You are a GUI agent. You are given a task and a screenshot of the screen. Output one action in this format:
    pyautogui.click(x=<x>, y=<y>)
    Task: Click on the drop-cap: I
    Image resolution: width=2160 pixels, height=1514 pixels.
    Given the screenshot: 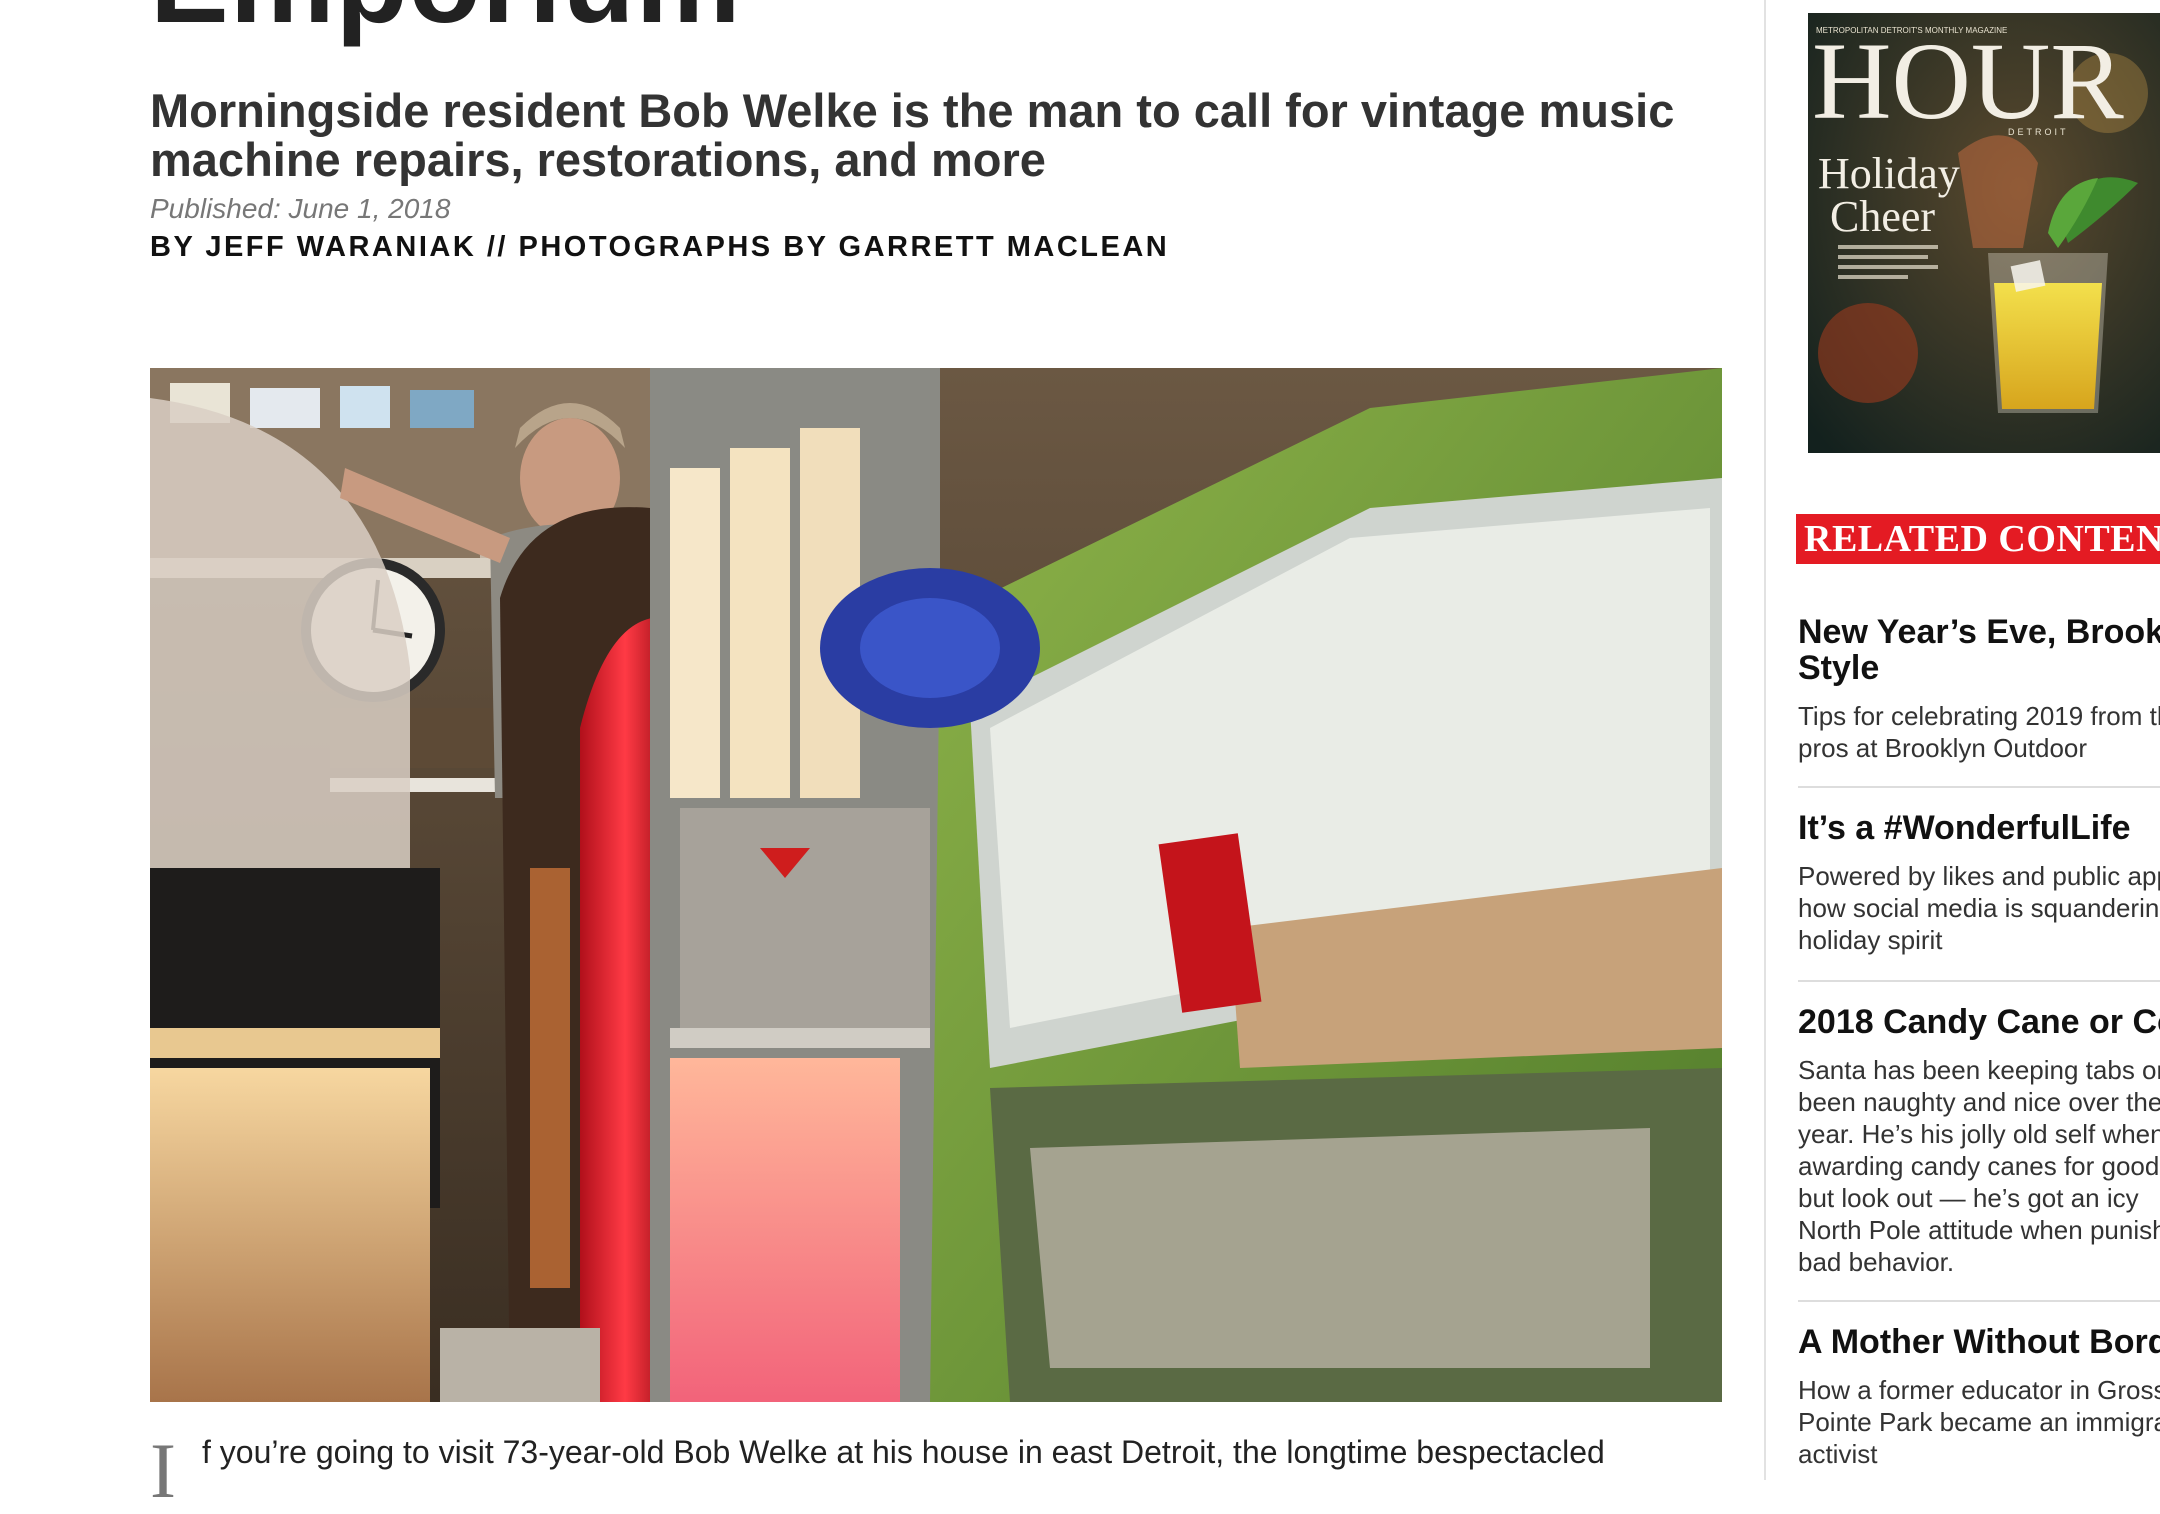 What is the action you would take?
    pyautogui.click(x=163, y=1470)
    